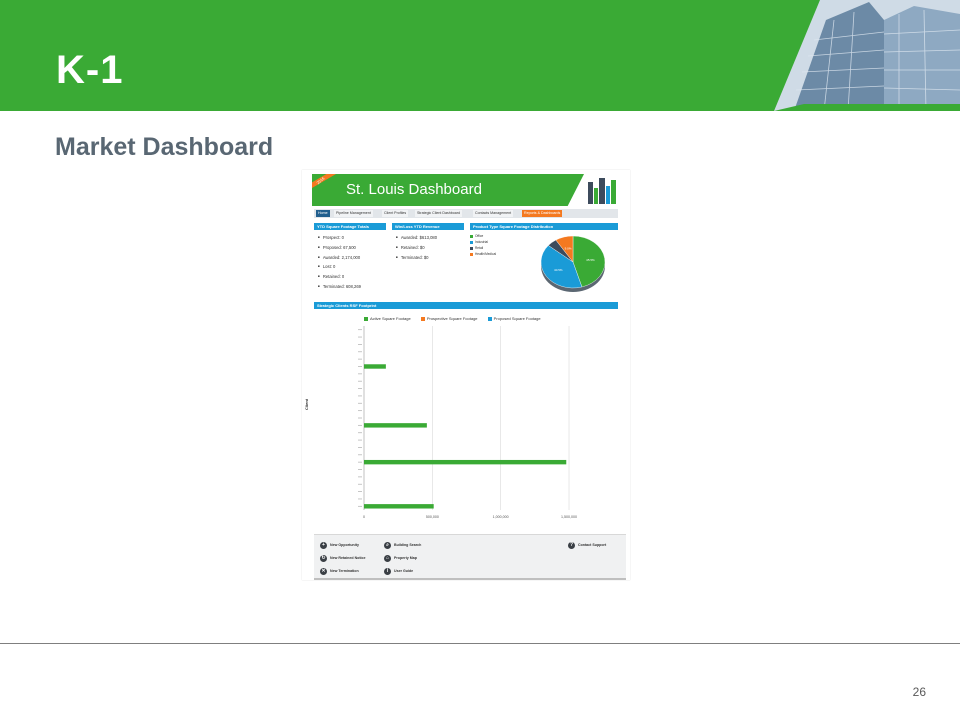  What do you see at coordinates (414, 189) in the screenshot?
I see `dashboard-title: St. Louis Dashboard` at bounding box center [414, 189].